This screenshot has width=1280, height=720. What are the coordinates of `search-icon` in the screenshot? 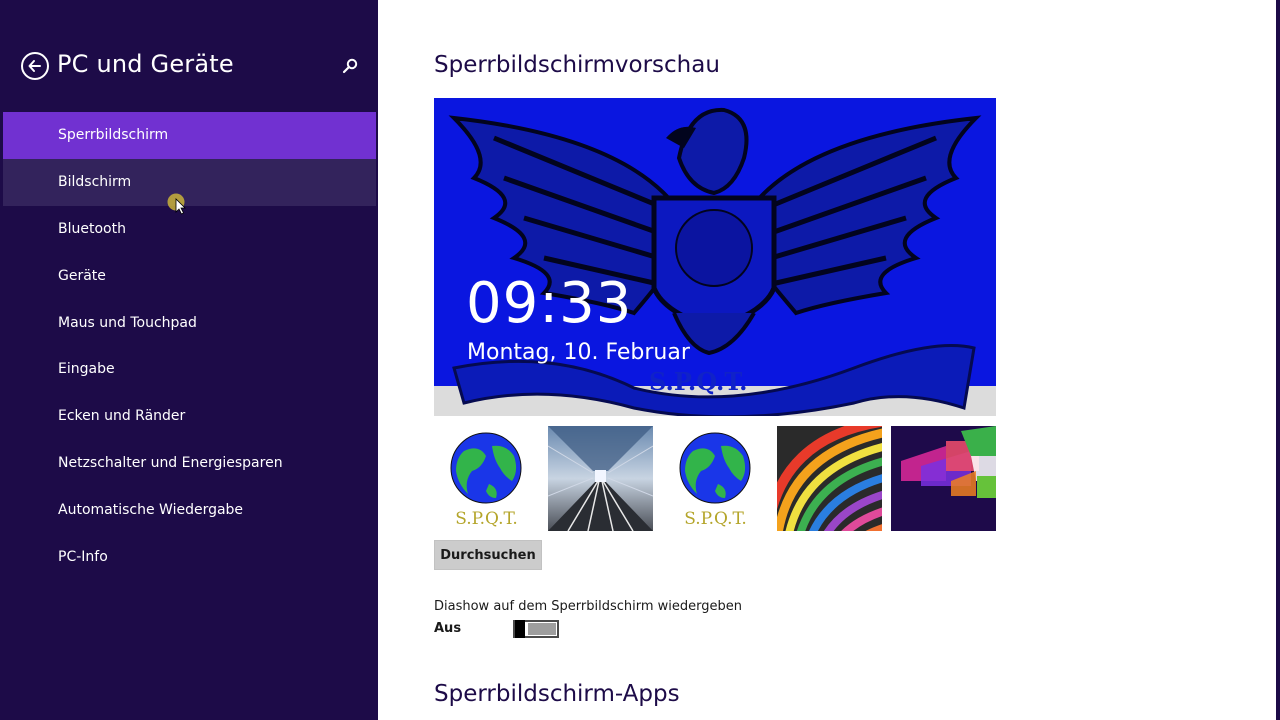 It's located at (350, 66).